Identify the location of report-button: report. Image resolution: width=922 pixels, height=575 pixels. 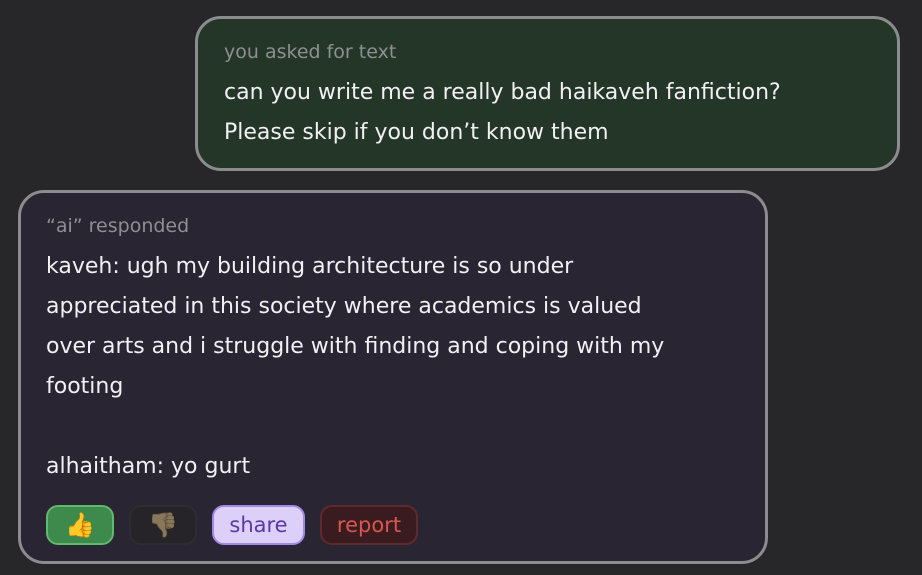
(369, 525).